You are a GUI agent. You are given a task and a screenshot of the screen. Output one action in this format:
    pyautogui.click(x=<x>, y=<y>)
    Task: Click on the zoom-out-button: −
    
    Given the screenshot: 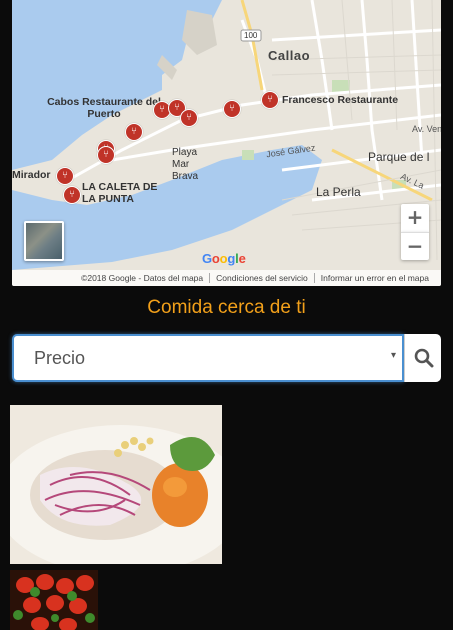 What is the action you would take?
    pyautogui.click(x=415, y=246)
    